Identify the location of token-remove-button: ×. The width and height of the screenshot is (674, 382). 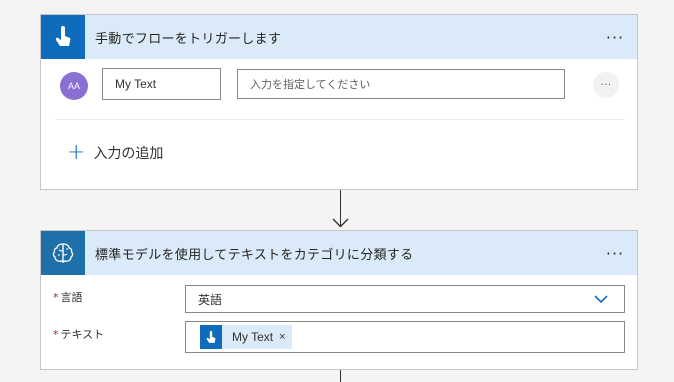
(282, 337).